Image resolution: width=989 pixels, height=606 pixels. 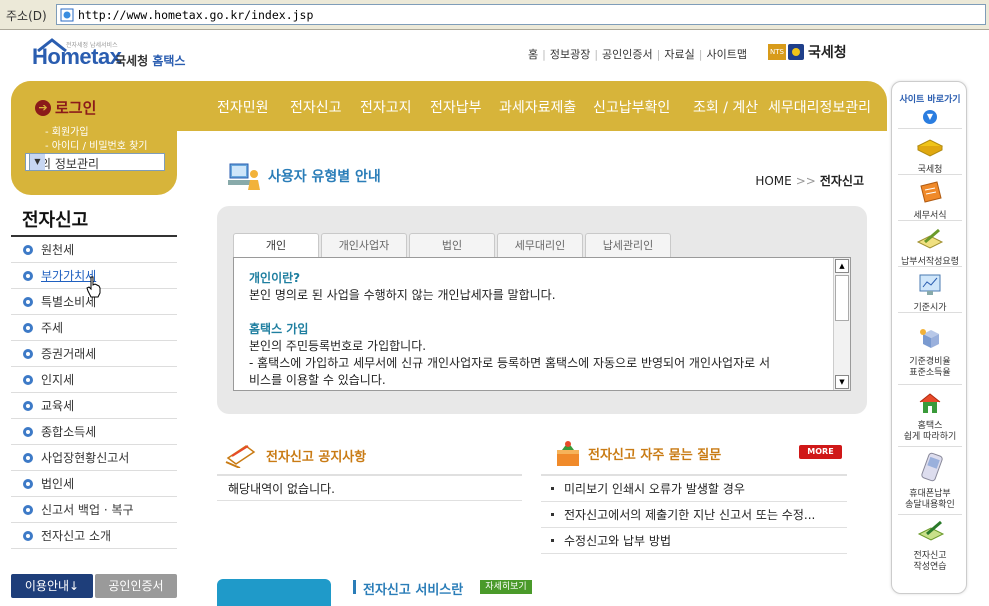 I want to click on shortcut-nts: 국세청, so click(x=930, y=155).